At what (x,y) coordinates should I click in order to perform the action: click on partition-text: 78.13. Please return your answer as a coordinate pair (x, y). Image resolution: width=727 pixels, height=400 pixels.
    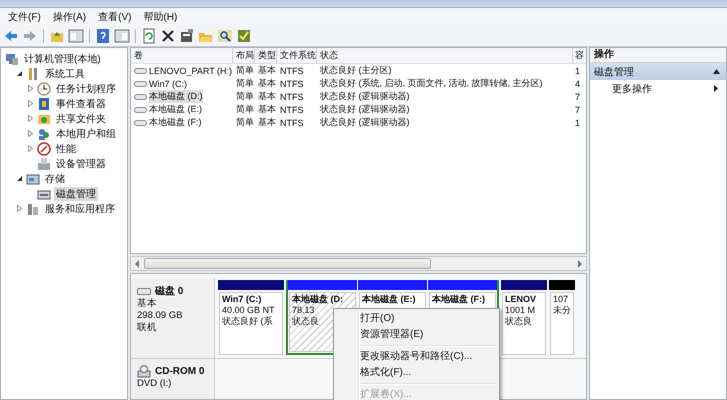
    Looking at the image, I should click on (304, 310).